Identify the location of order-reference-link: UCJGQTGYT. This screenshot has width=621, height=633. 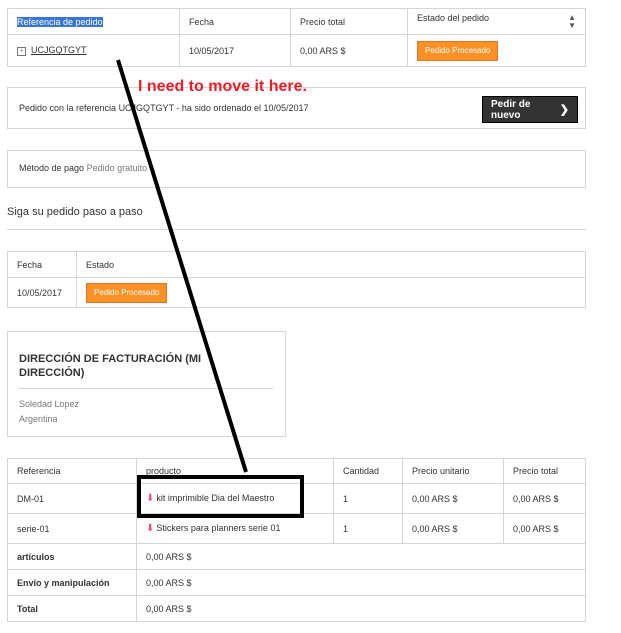
(59, 50).